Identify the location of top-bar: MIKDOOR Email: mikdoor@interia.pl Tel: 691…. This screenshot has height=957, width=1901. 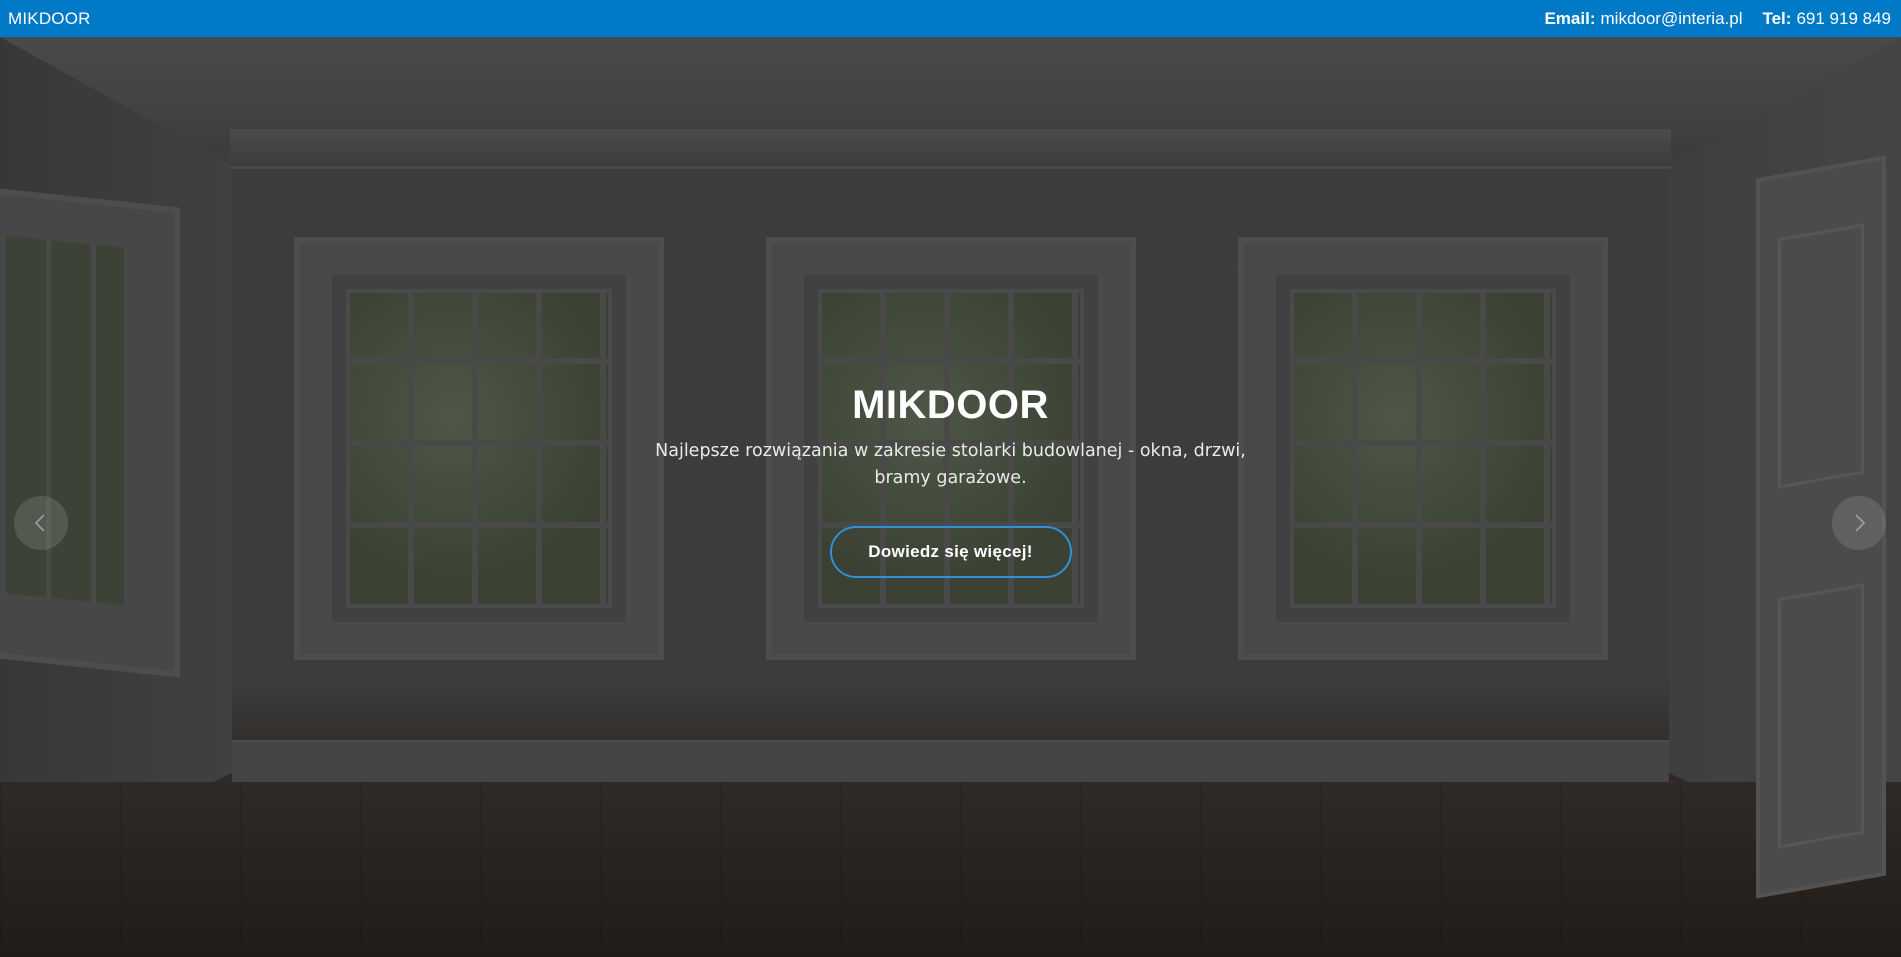
(950, 18).